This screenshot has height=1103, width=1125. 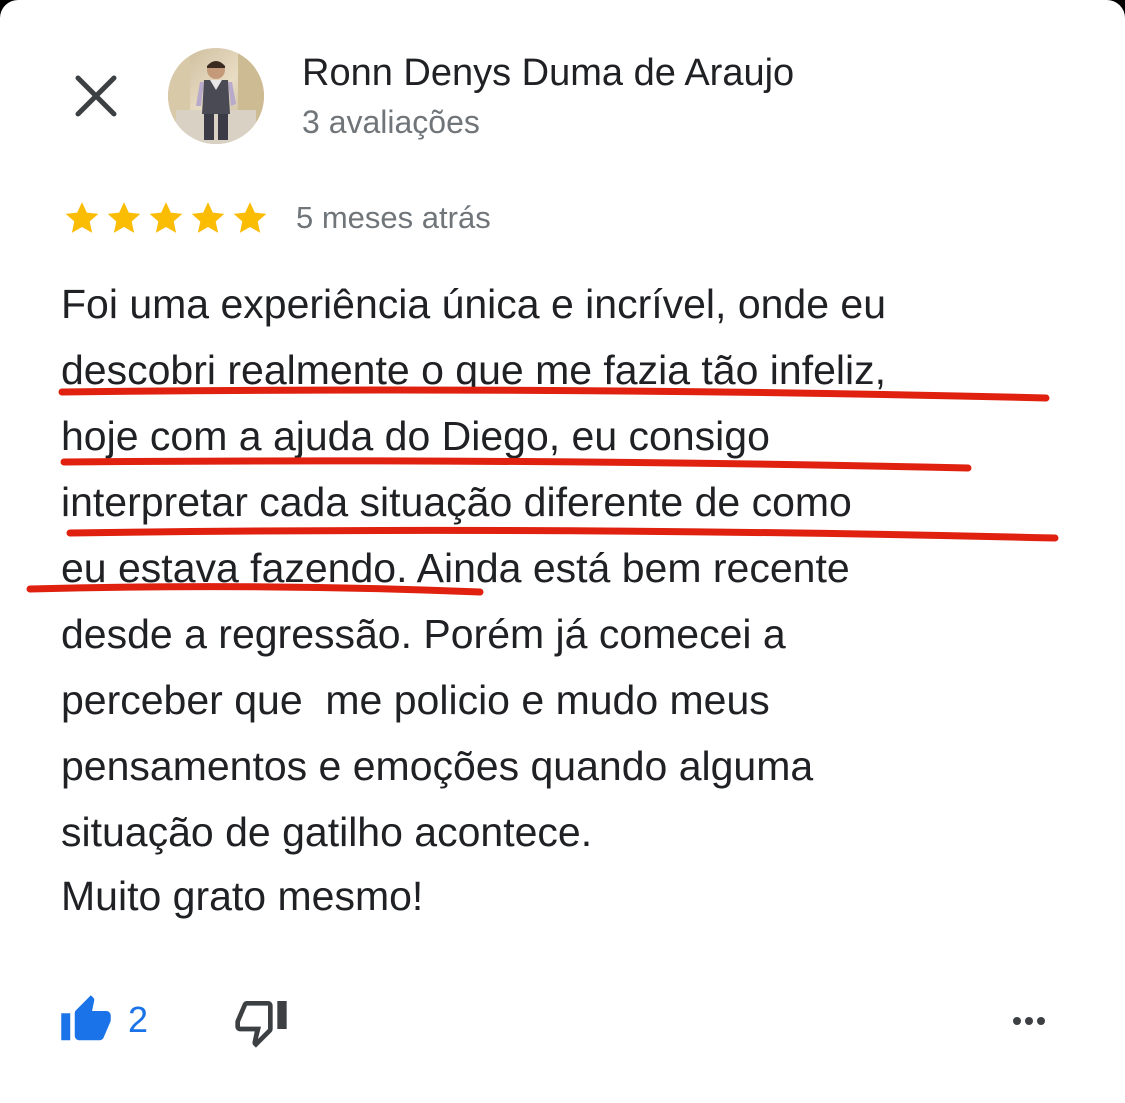 What do you see at coordinates (327, 832) in the screenshot?
I see `review-text-line: situação de gatilho acontece.` at bounding box center [327, 832].